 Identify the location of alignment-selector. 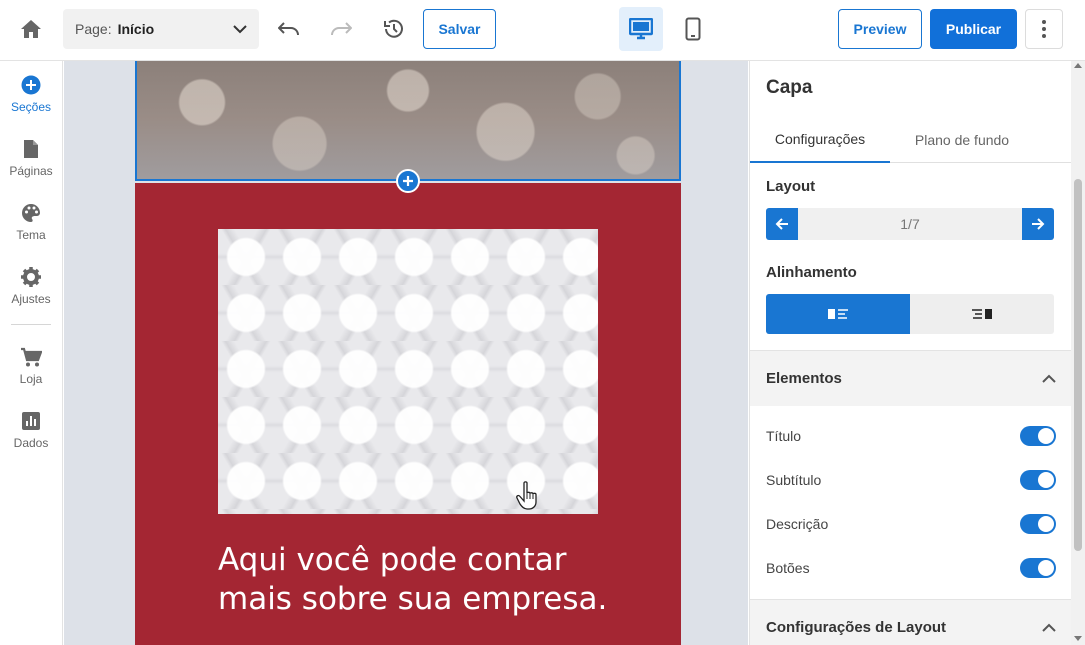
(910, 314).